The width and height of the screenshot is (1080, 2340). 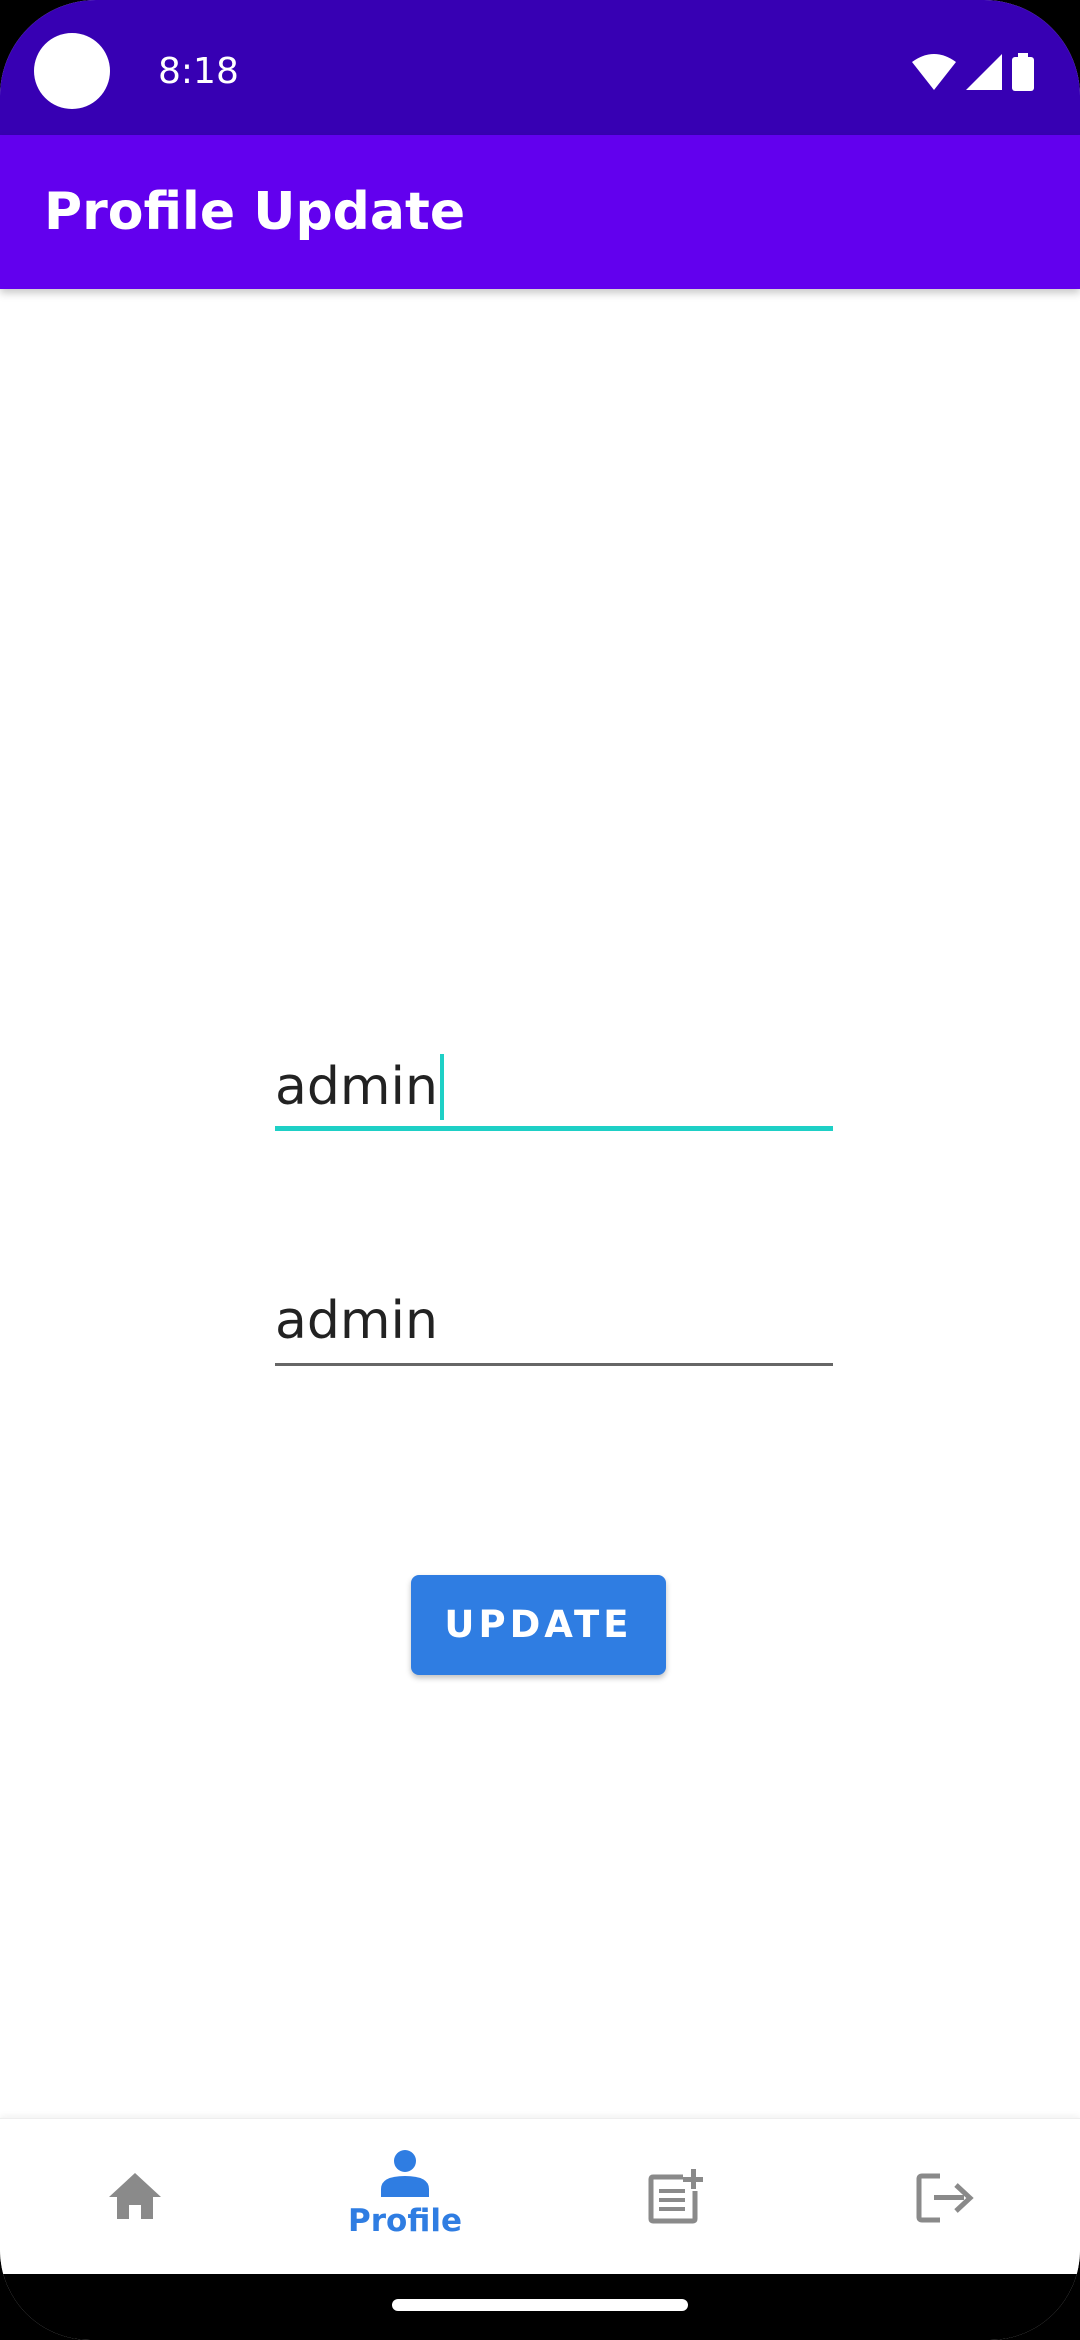 I want to click on nav-profile-label: Profile, so click(x=405, y=2221).